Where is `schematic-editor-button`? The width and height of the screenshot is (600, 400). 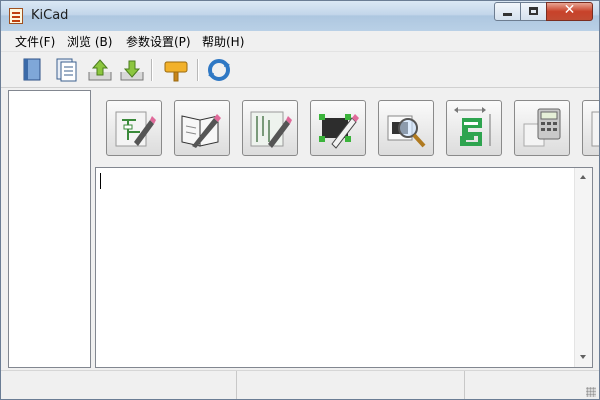
schematic-editor-button is located at coordinates (134, 128).